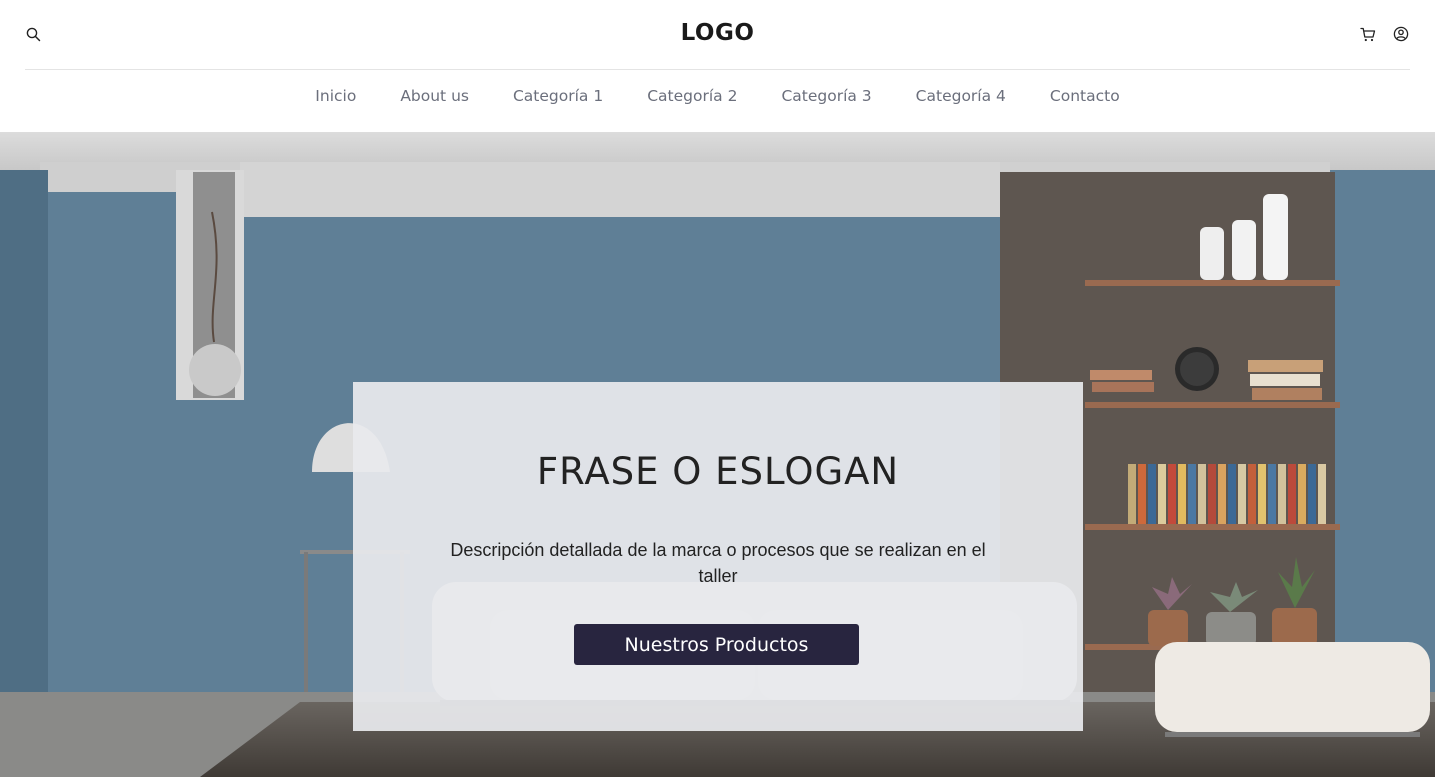  I want to click on nav-link-about-us: About us, so click(434, 96).